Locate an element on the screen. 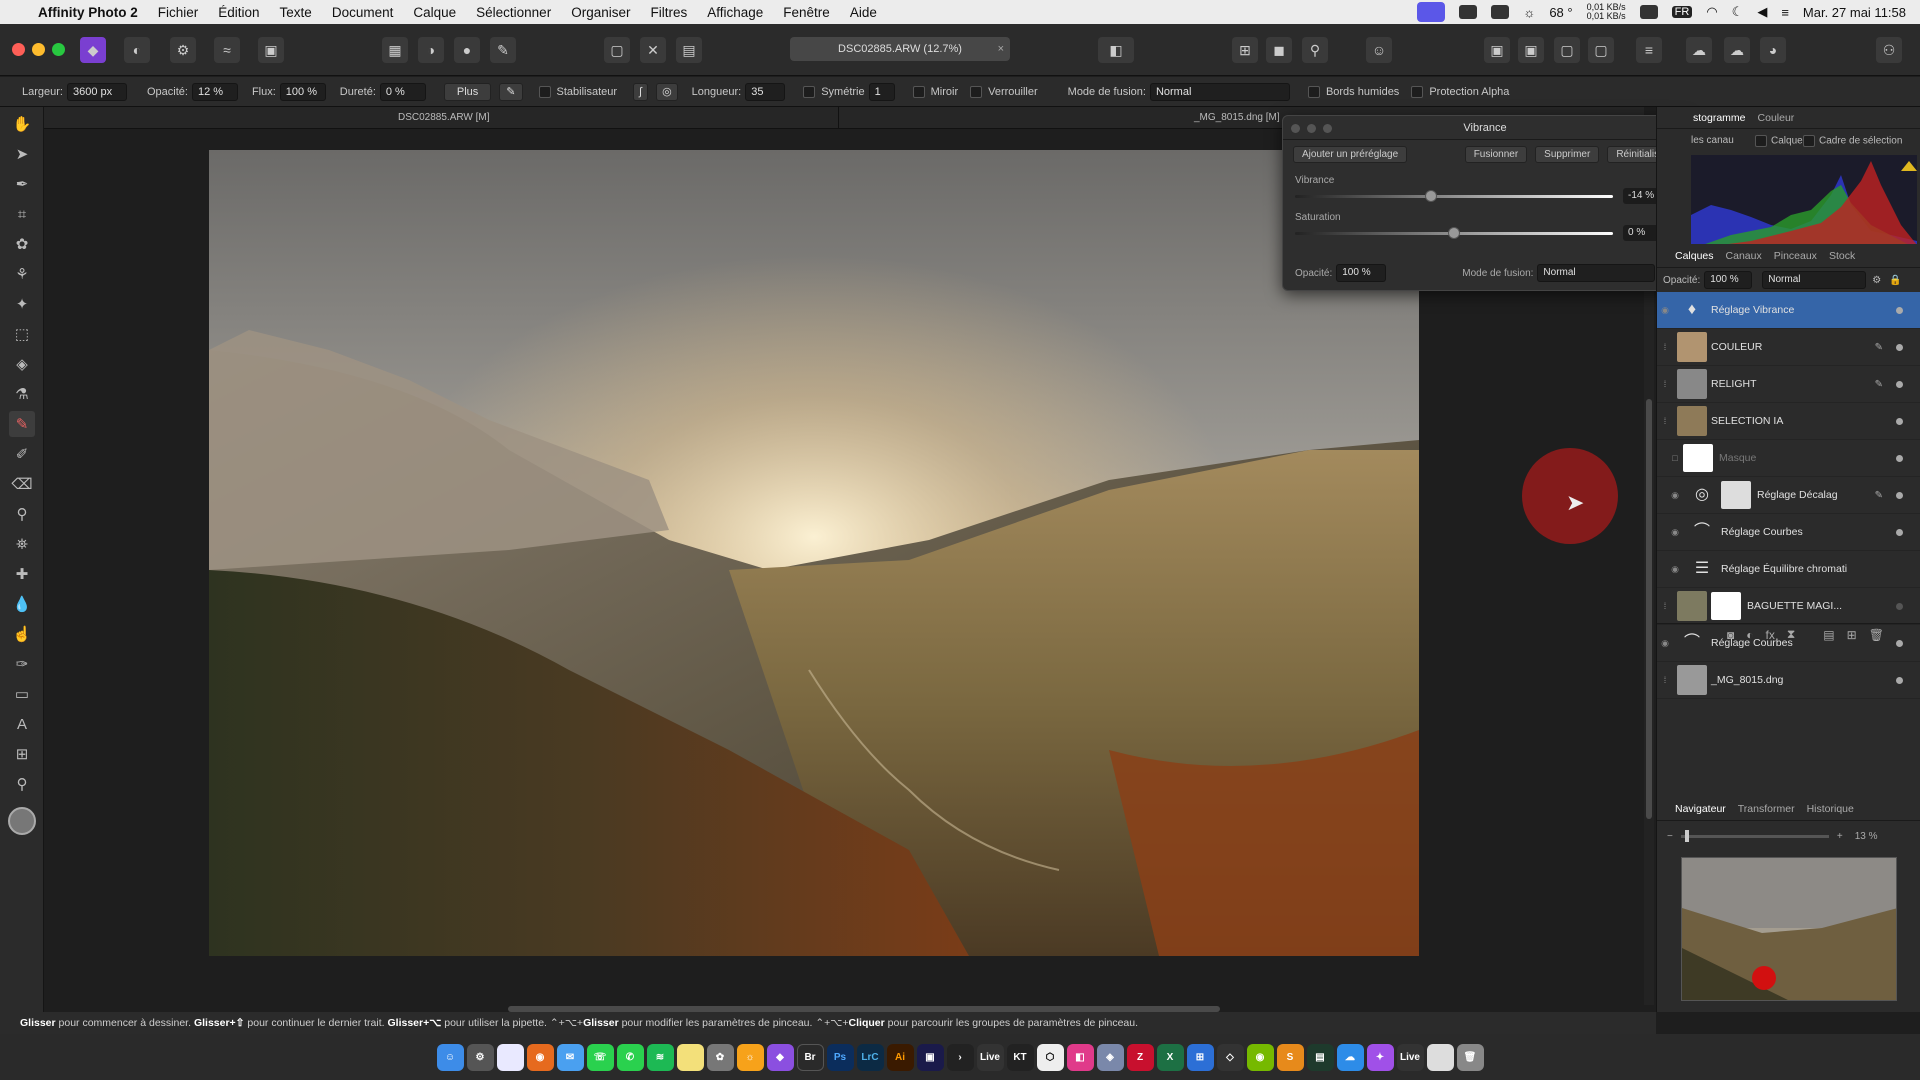  histogram-layer-option: Calque is located at coordinates (1779, 141).